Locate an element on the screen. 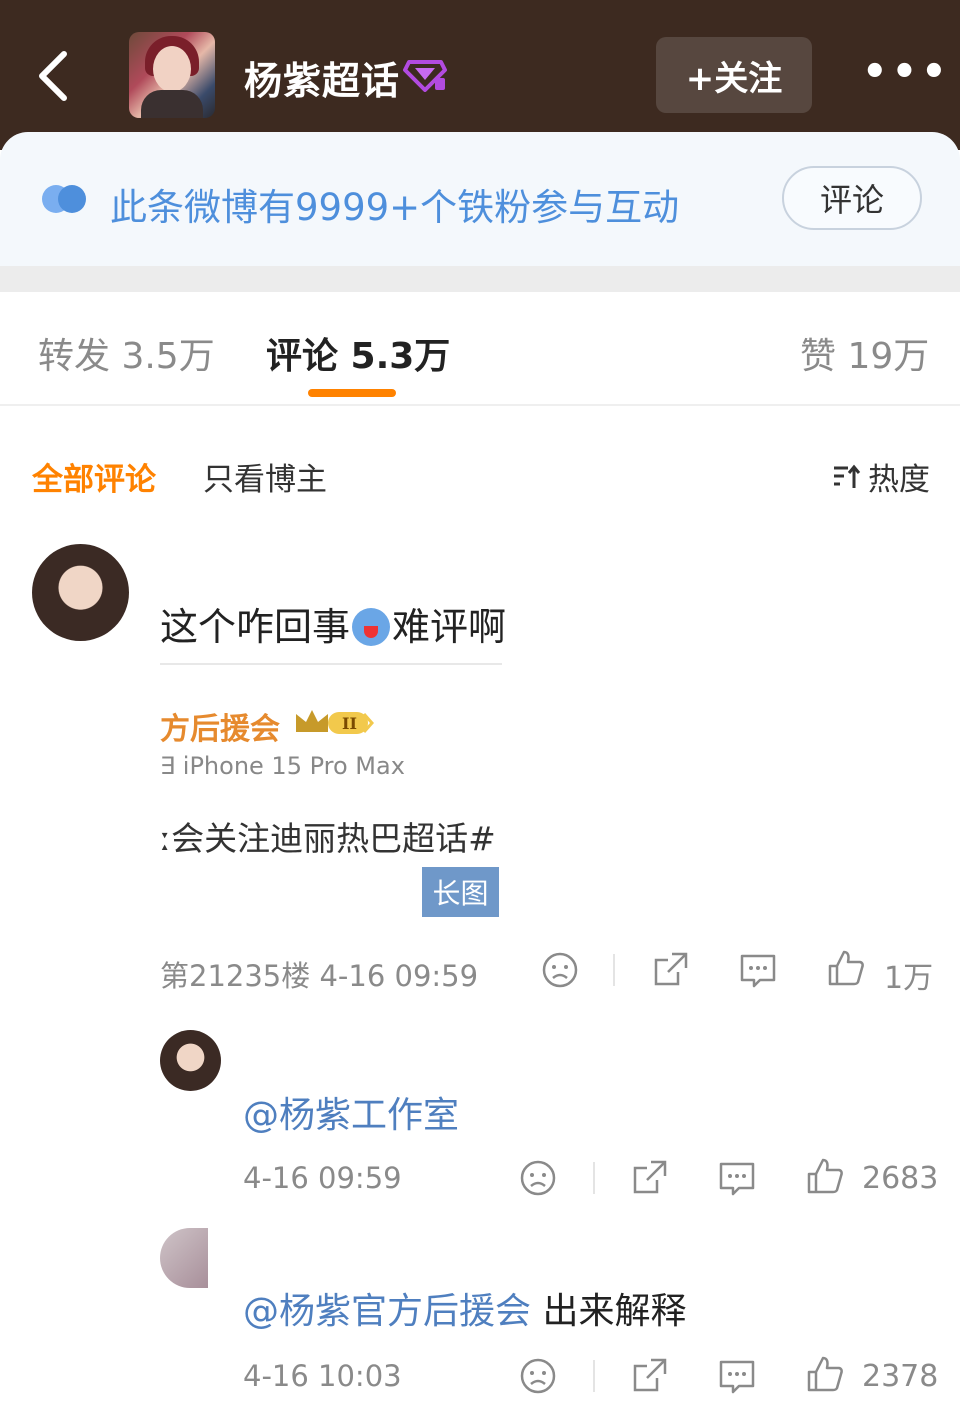  banner-text: 此条微博有9999+个铁粉参与互动 is located at coordinates (395, 207).